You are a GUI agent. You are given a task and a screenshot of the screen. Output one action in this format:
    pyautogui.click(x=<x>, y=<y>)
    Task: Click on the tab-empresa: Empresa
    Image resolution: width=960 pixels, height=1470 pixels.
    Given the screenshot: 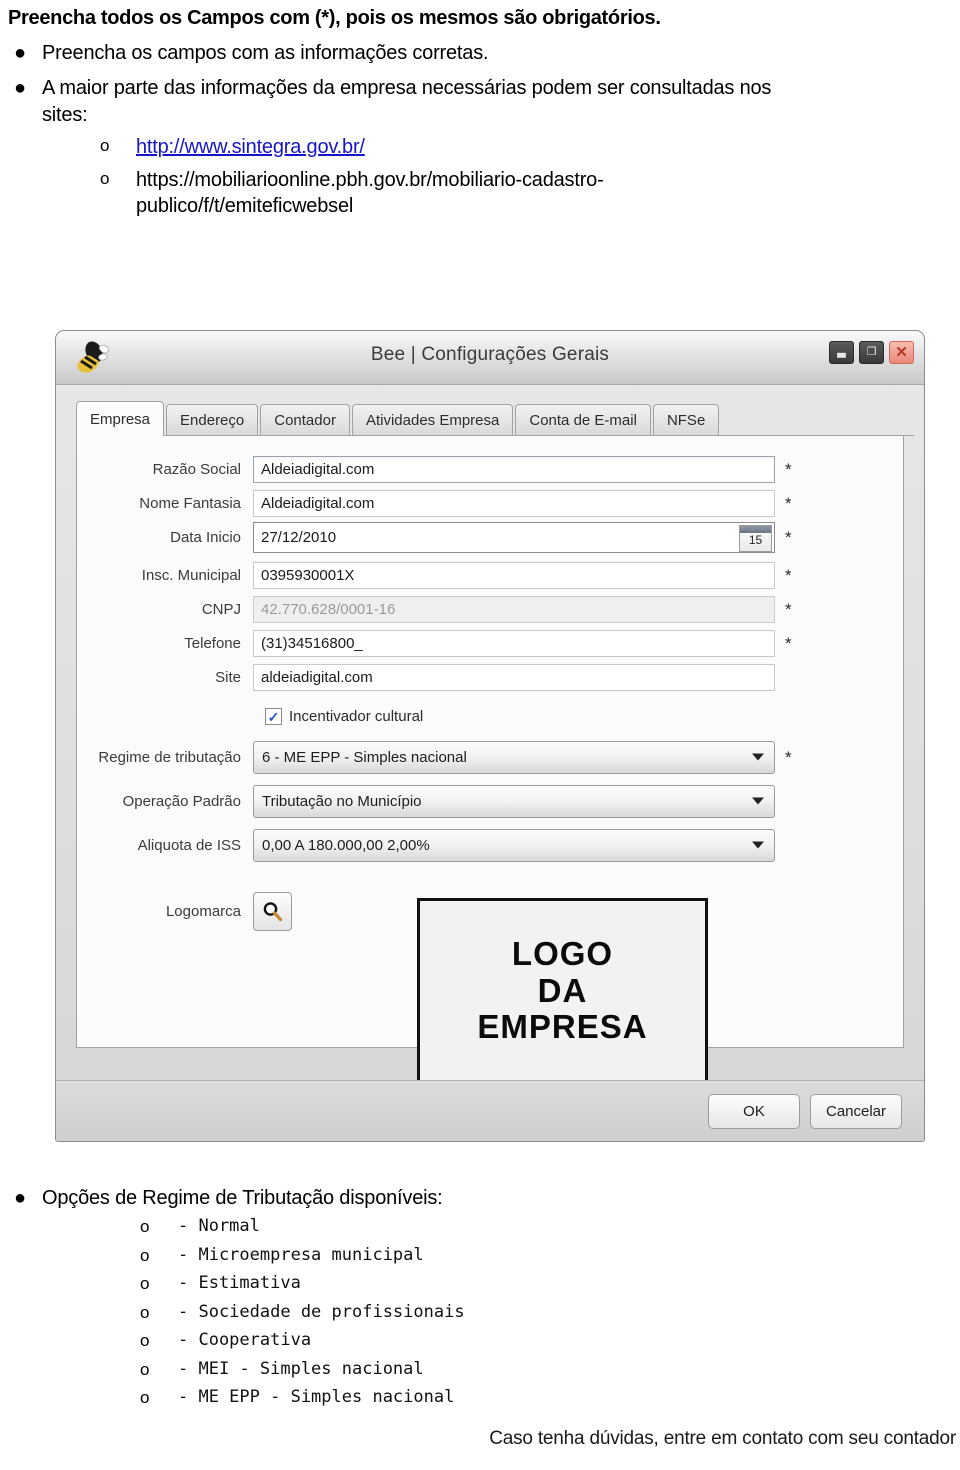 What is the action you would take?
    pyautogui.click(x=120, y=418)
    